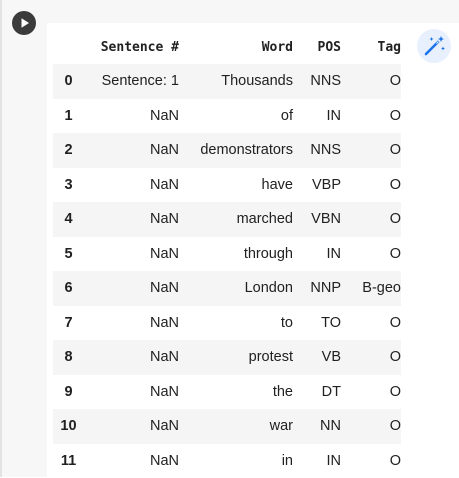 The height and width of the screenshot is (478, 459). Describe the element at coordinates (317, 47) in the screenshot. I see `header-pos: POS` at that location.